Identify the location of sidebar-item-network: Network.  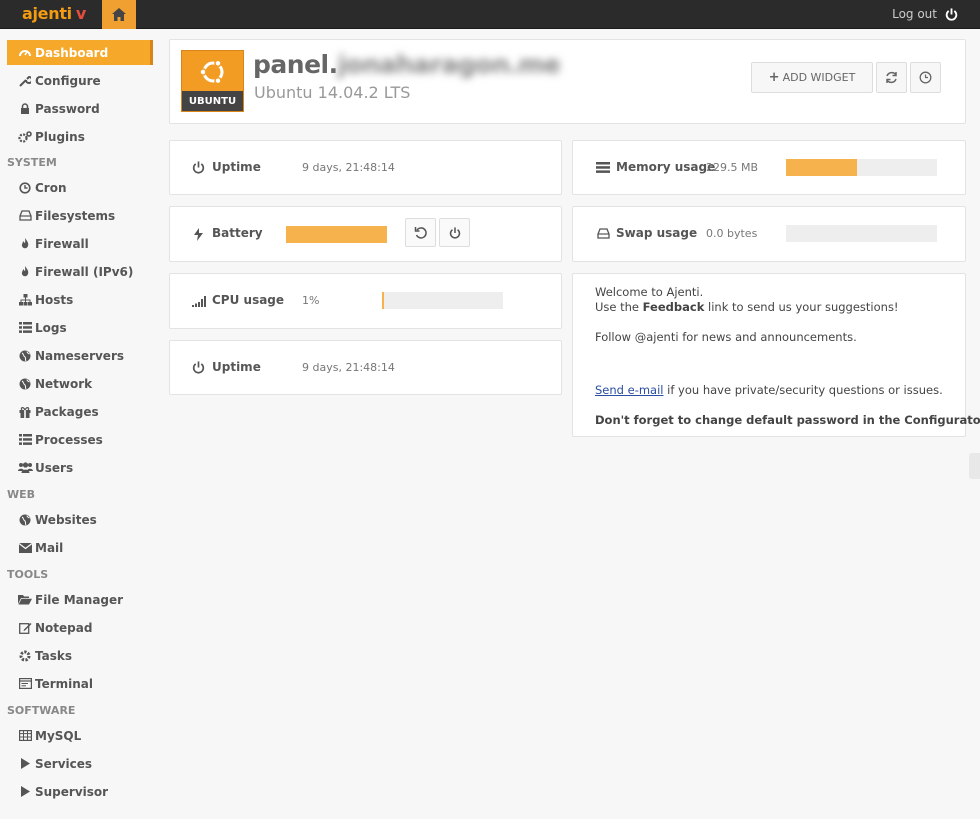
(80, 383).